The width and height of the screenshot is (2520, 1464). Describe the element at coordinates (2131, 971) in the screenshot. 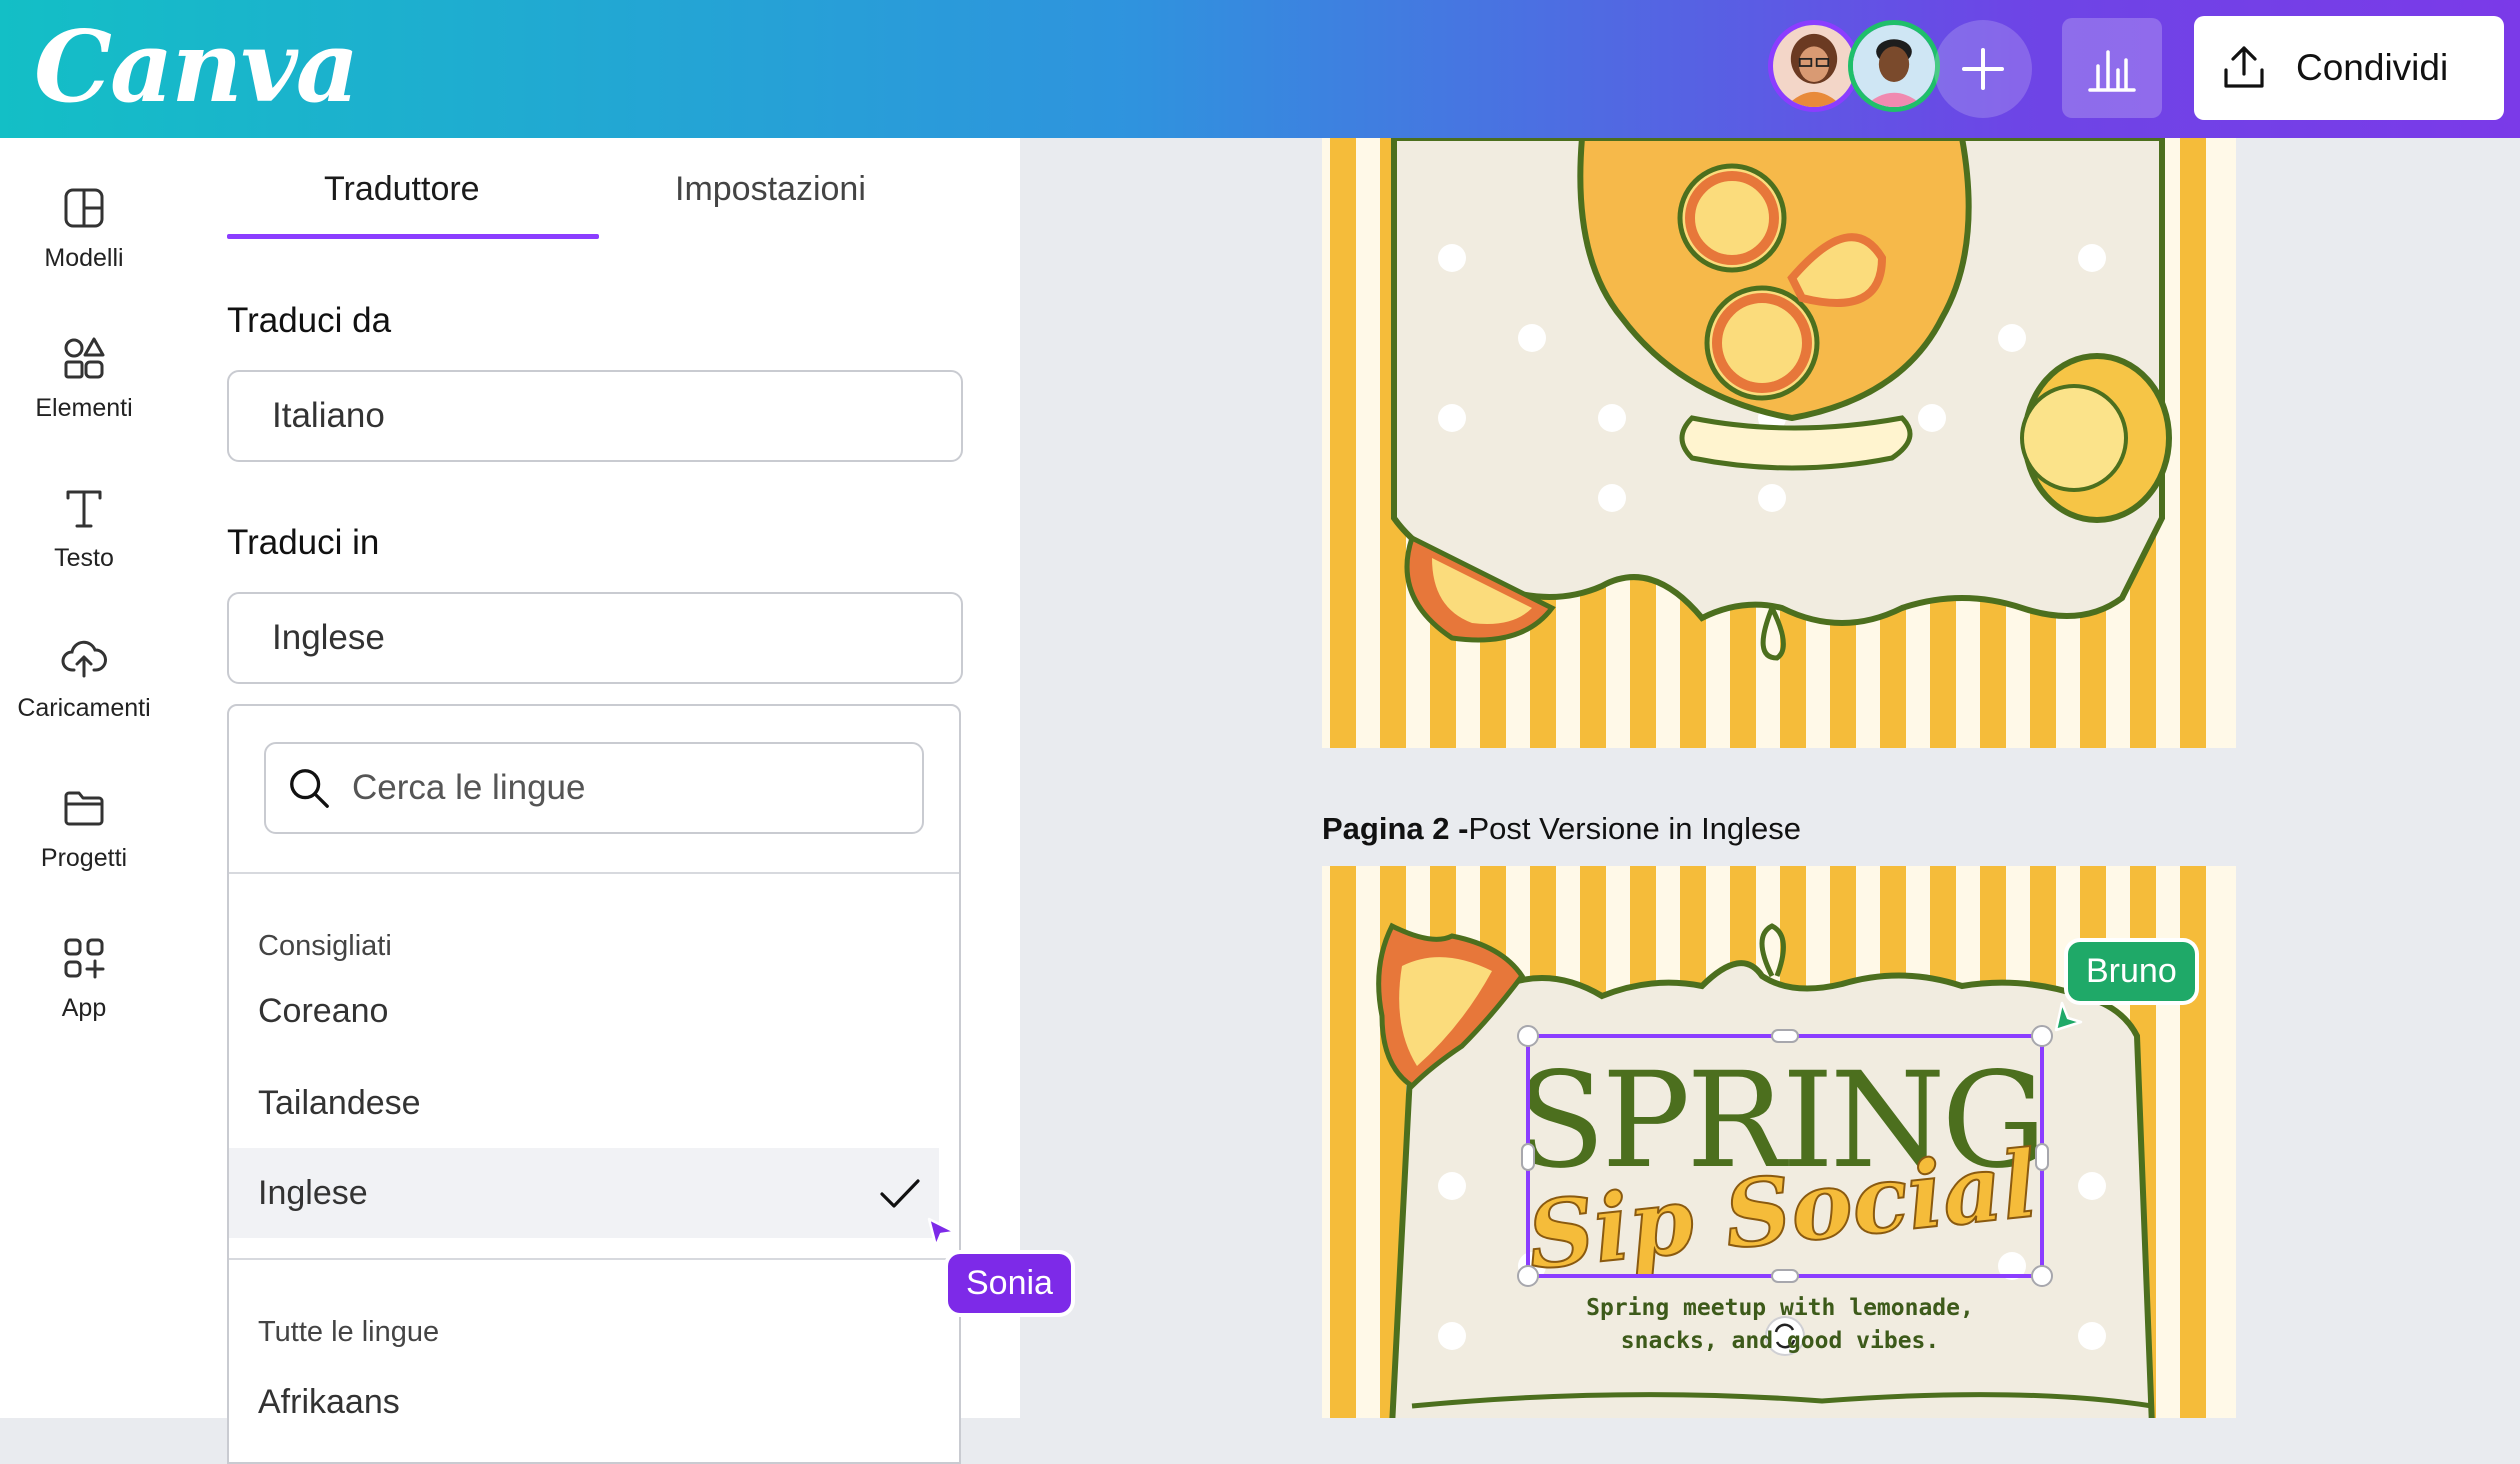

I see `collaborator-cursor-label-bruno: Bruno` at that location.